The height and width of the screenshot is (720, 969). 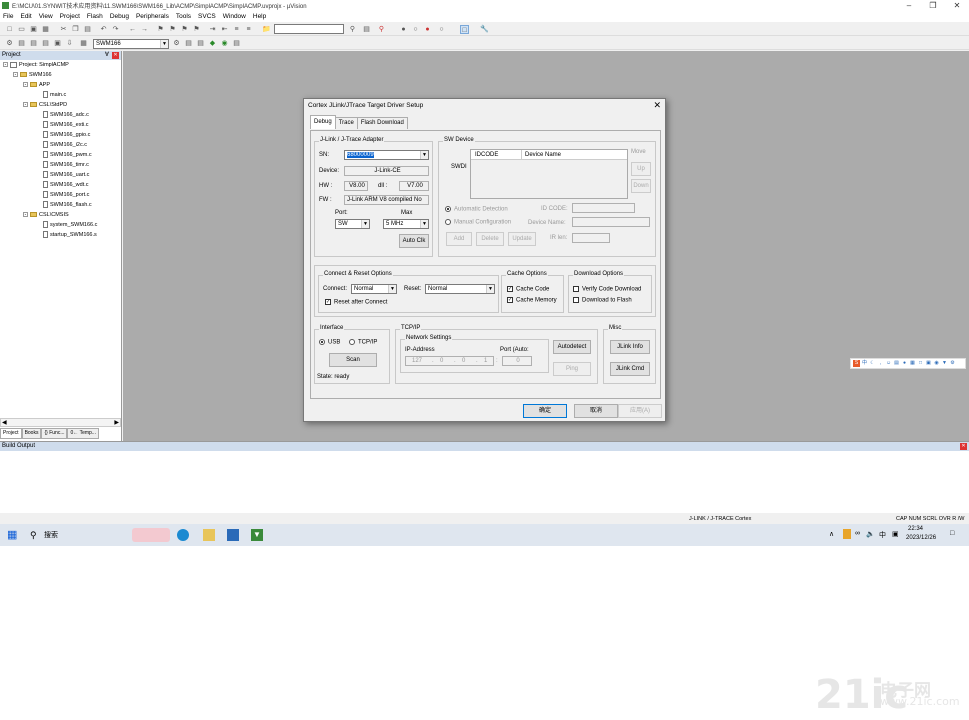 I want to click on add-button: Add, so click(x=459, y=239).